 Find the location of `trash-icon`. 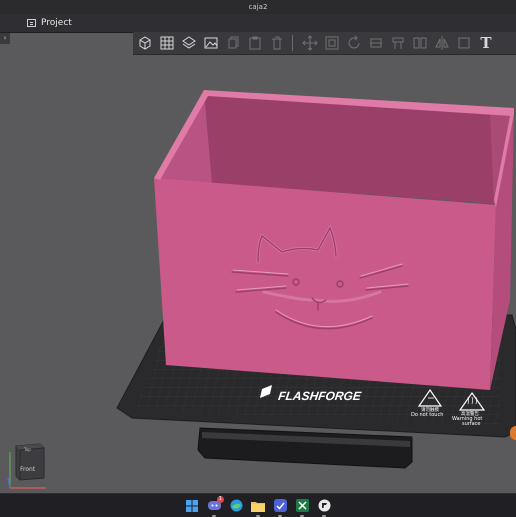

trash-icon is located at coordinates (277, 43).